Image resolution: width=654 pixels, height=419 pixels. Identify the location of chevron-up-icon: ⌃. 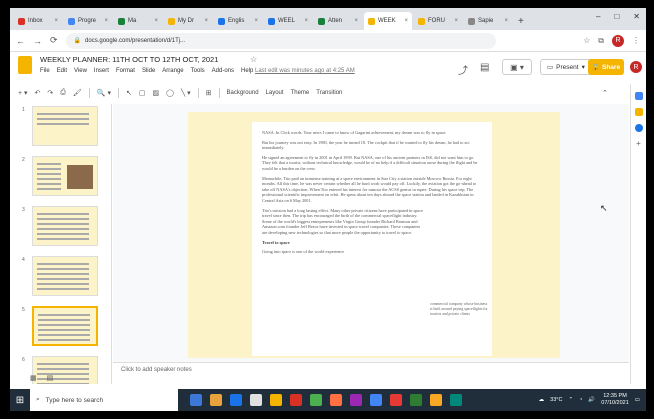
(605, 93).